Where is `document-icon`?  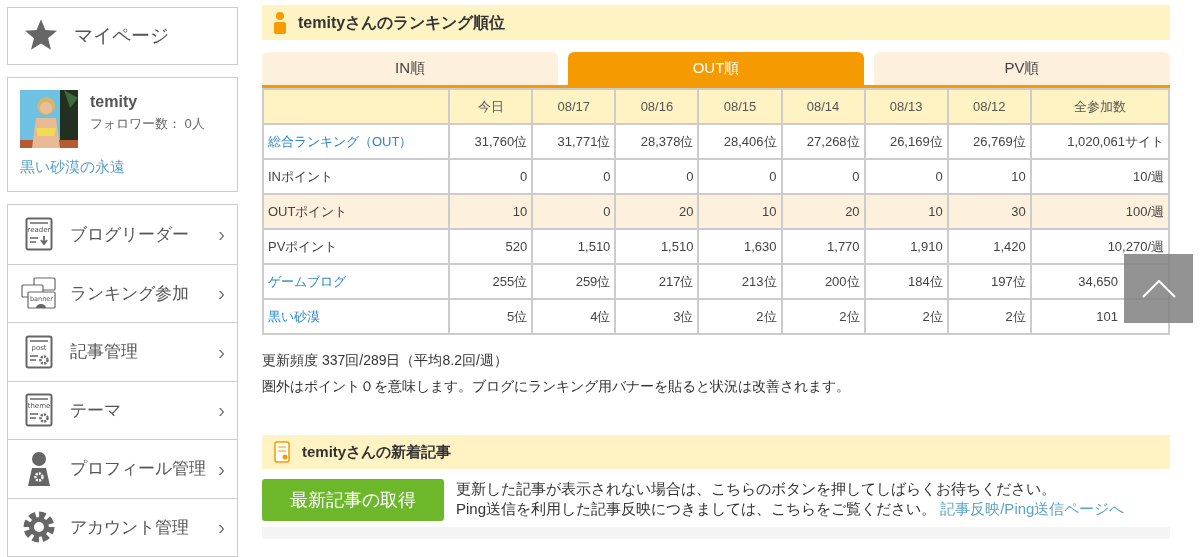
document-icon is located at coordinates (282, 452).